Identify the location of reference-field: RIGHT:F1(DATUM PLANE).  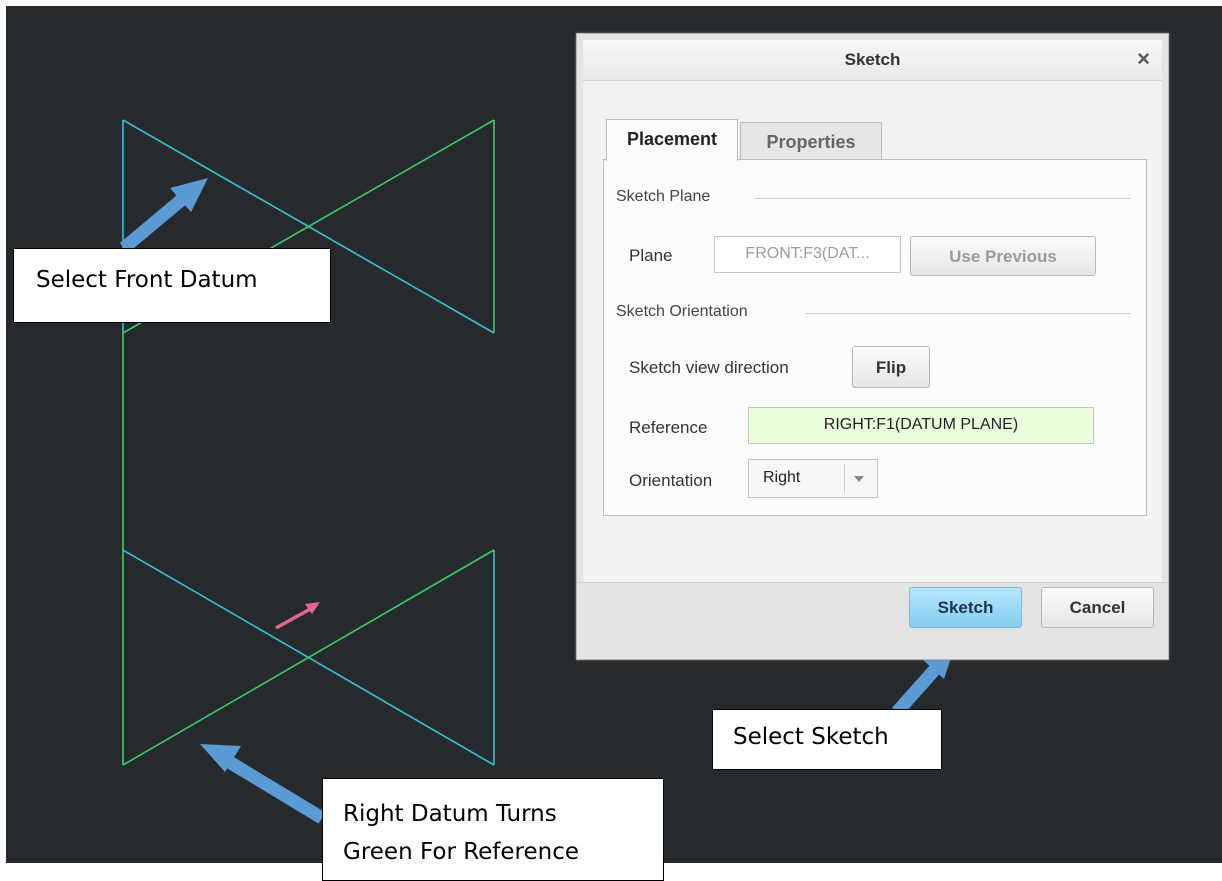
(921, 425).